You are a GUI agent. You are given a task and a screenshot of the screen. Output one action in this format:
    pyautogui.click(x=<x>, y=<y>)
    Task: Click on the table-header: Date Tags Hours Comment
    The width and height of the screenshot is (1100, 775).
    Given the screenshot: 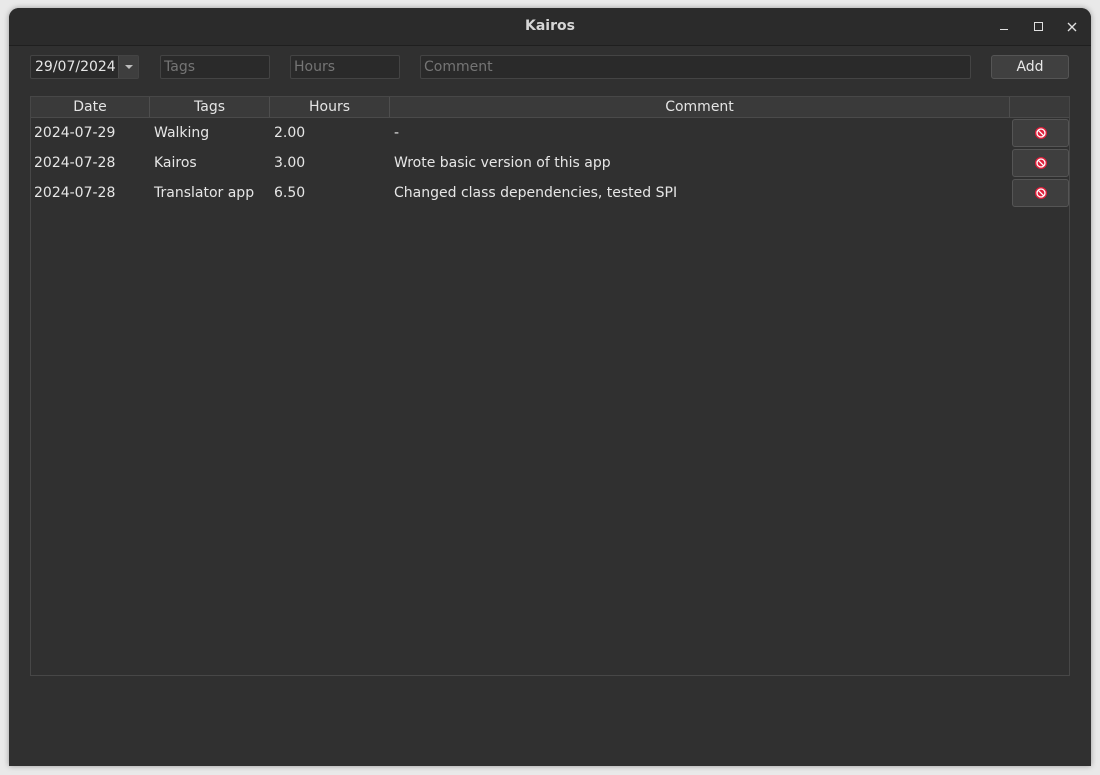 What is the action you would take?
    pyautogui.click(x=550, y=107)
    